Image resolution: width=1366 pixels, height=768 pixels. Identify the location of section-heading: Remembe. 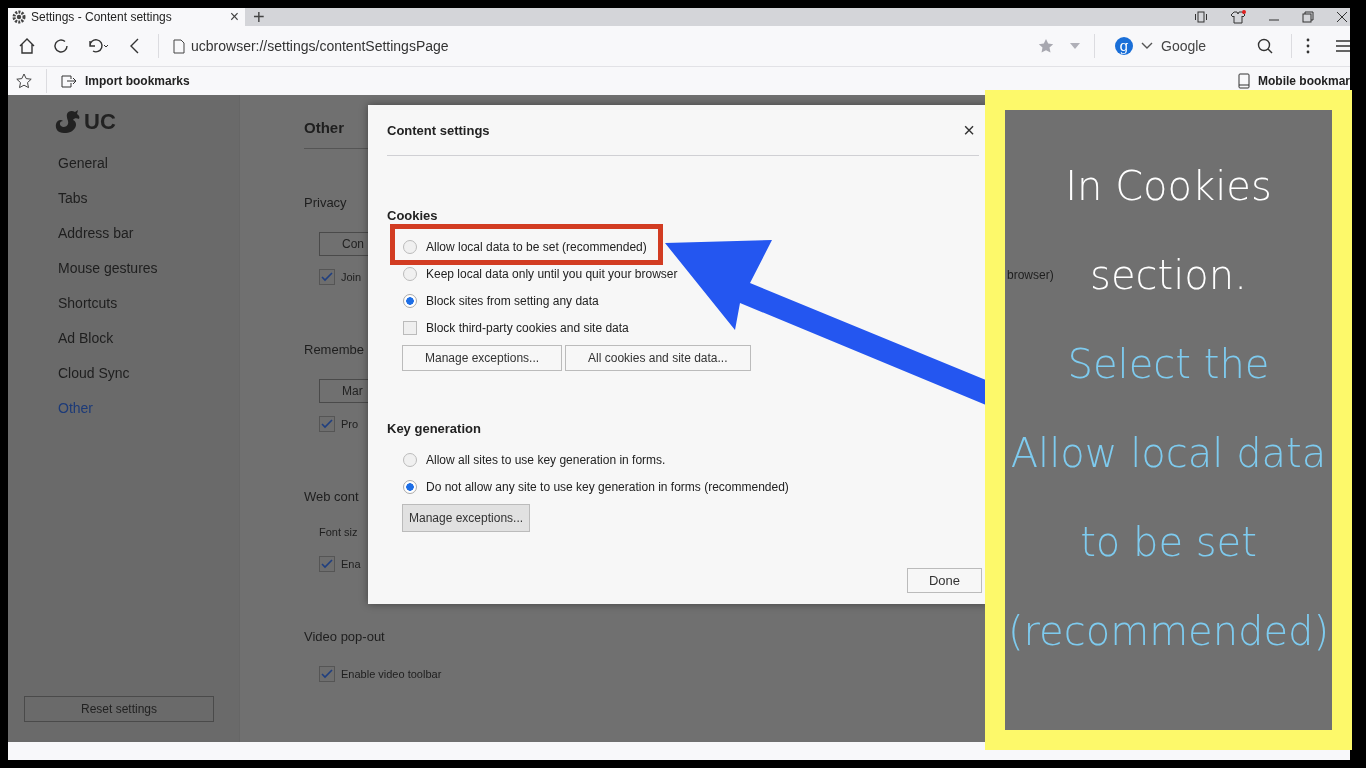
(334, 349).